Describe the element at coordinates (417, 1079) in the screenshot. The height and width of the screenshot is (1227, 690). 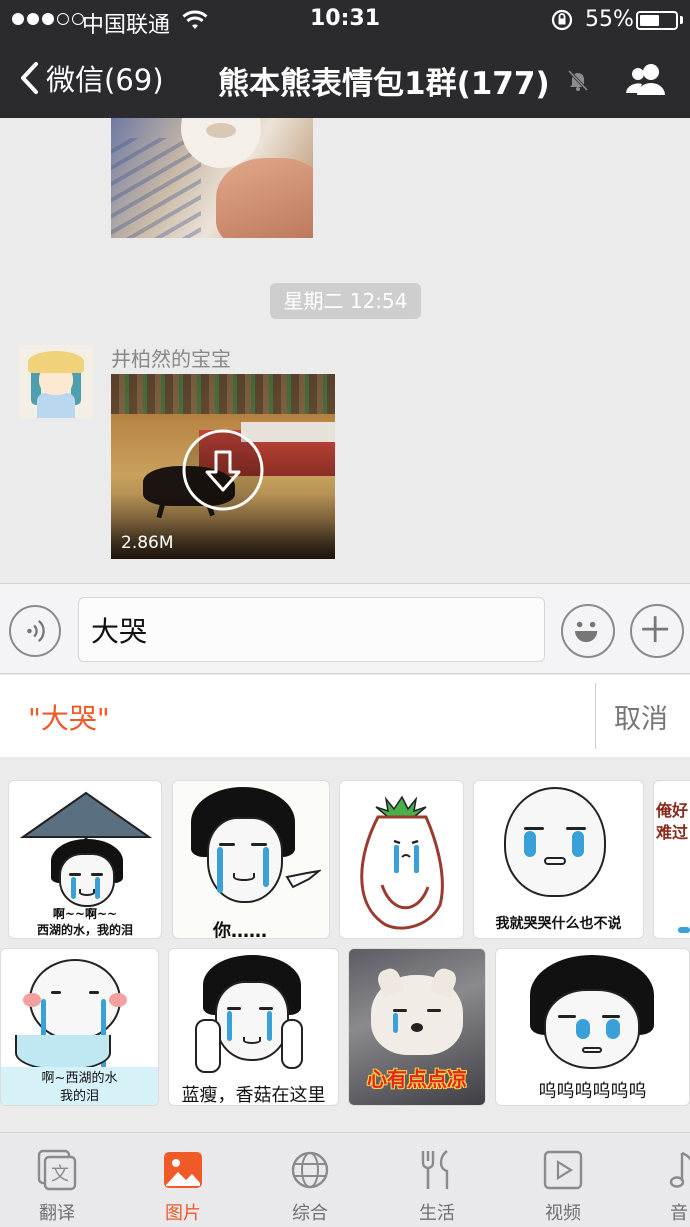
I see `sticker-caption: 心有点点凉` at that location.